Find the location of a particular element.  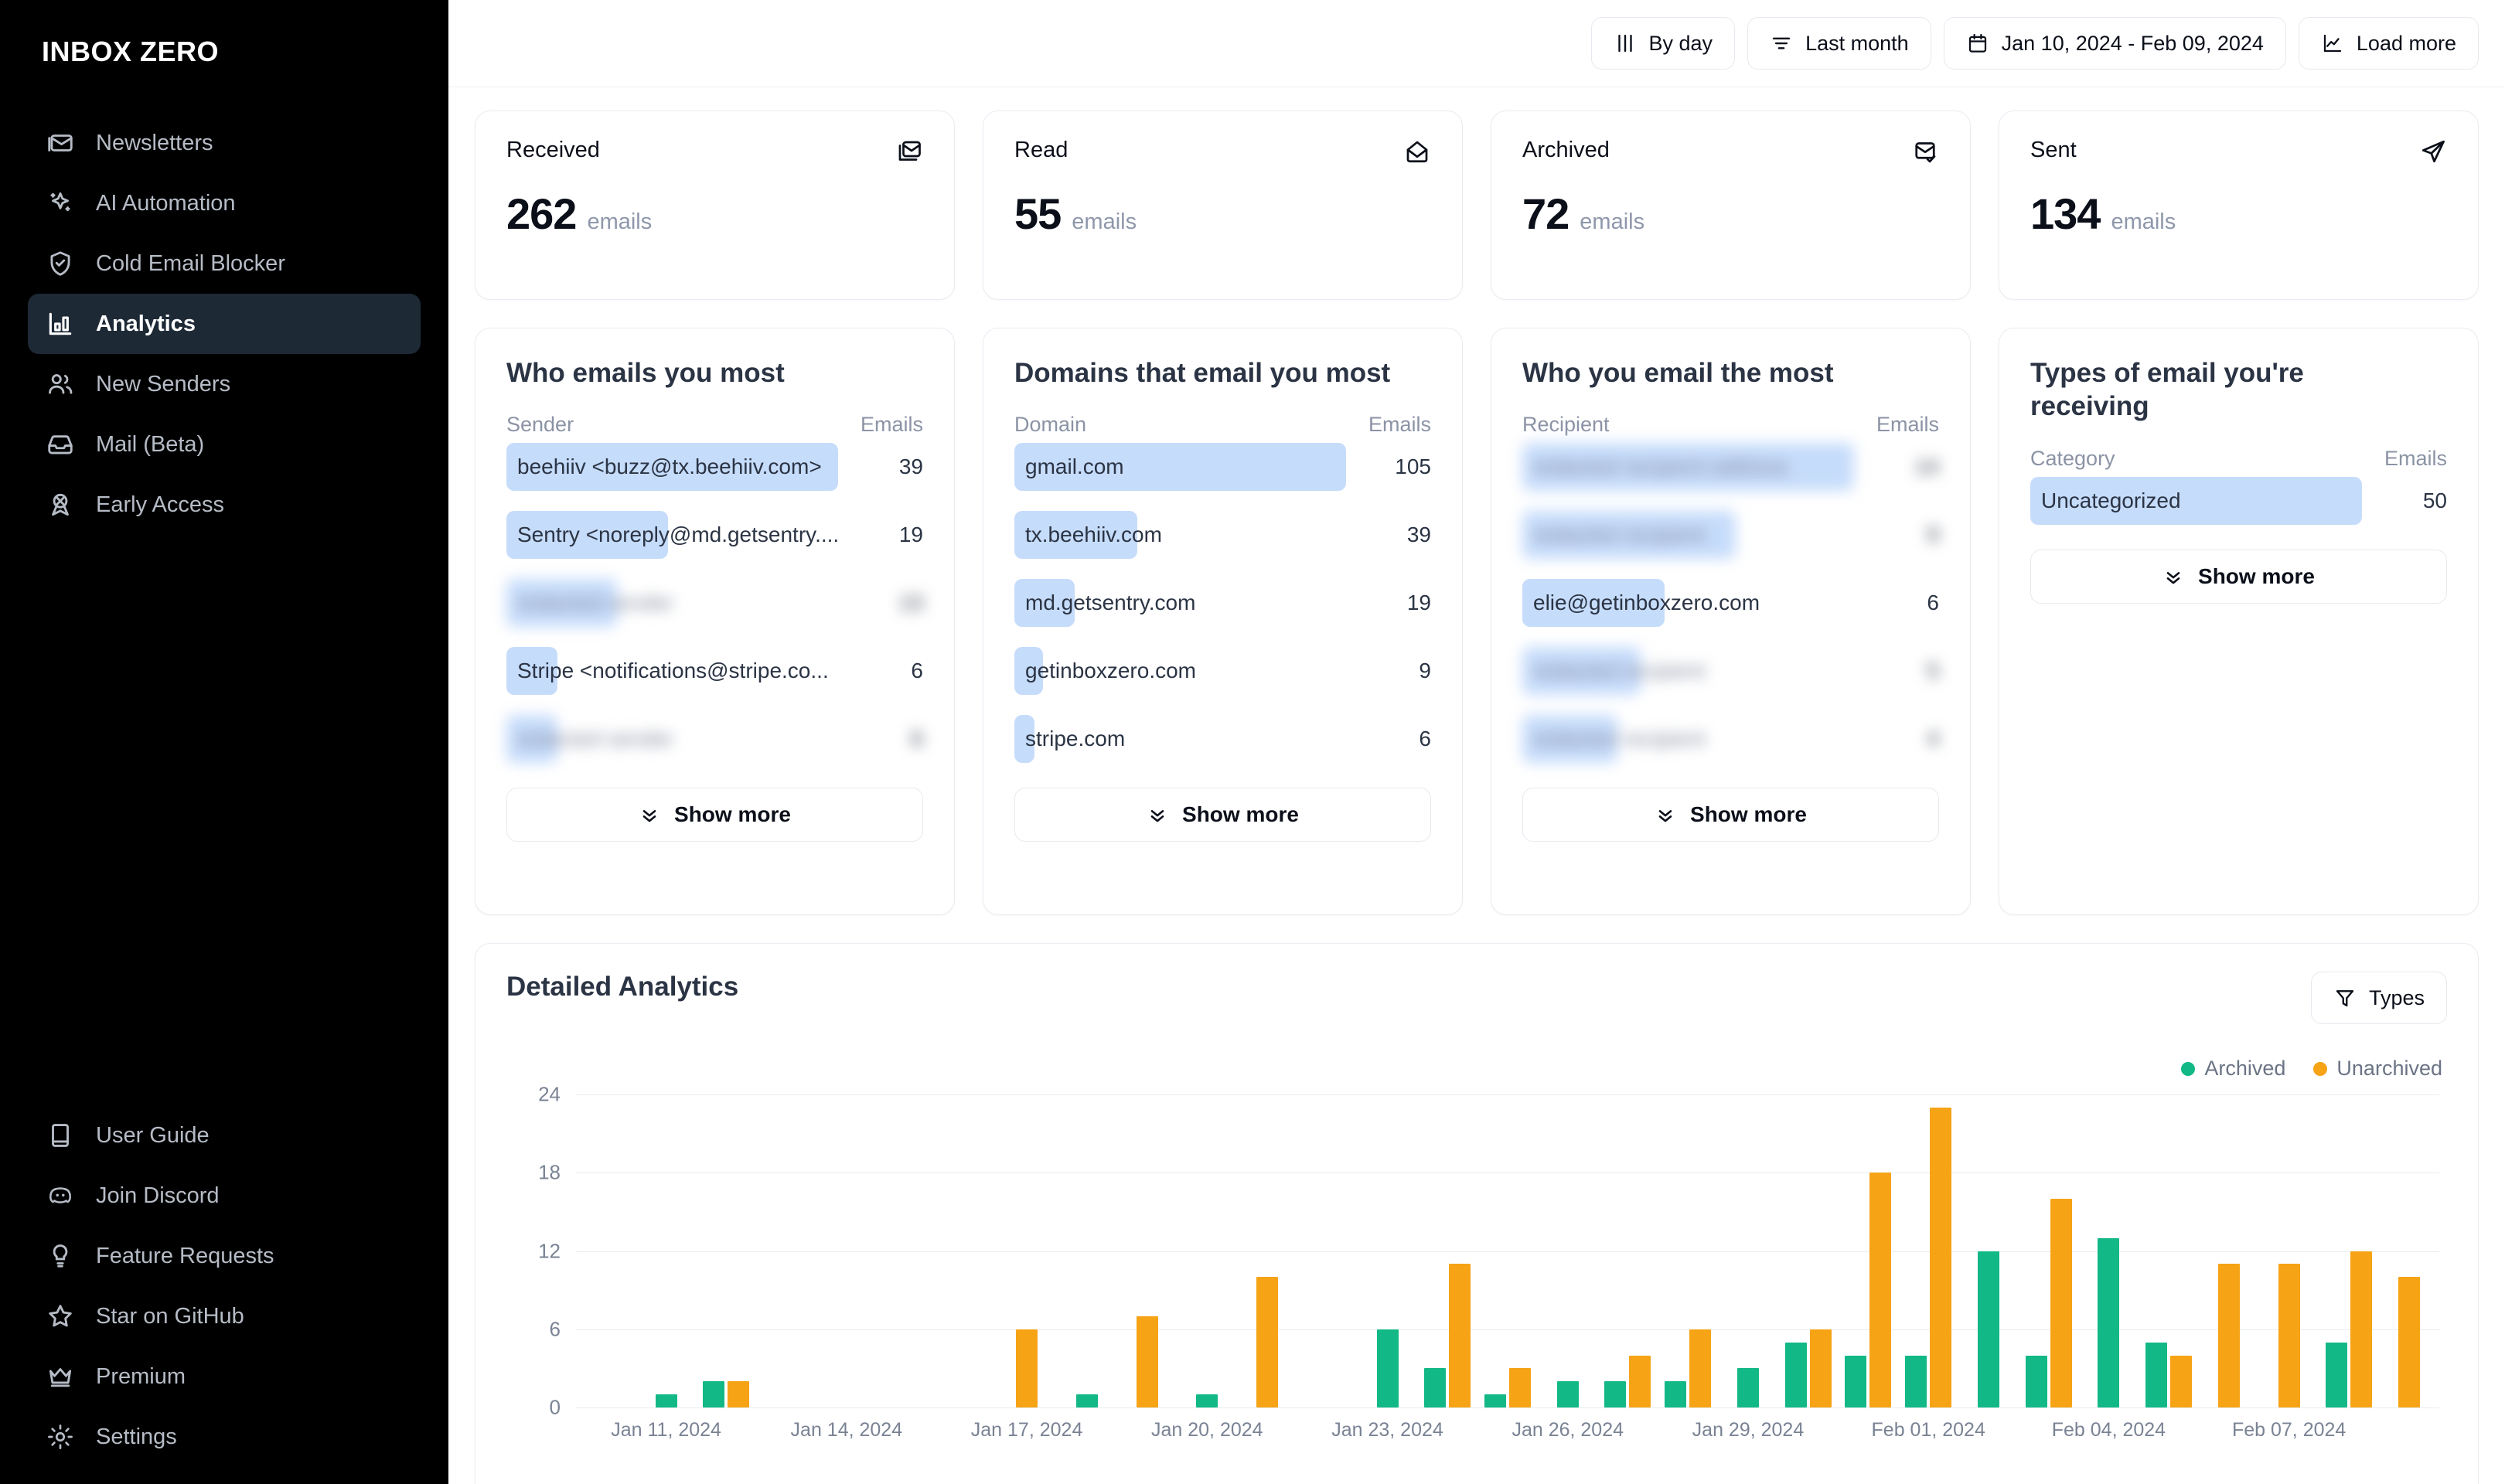

table-row: Stripe <notifications@stripe.co... 6 is located at coordinates (714, 671).